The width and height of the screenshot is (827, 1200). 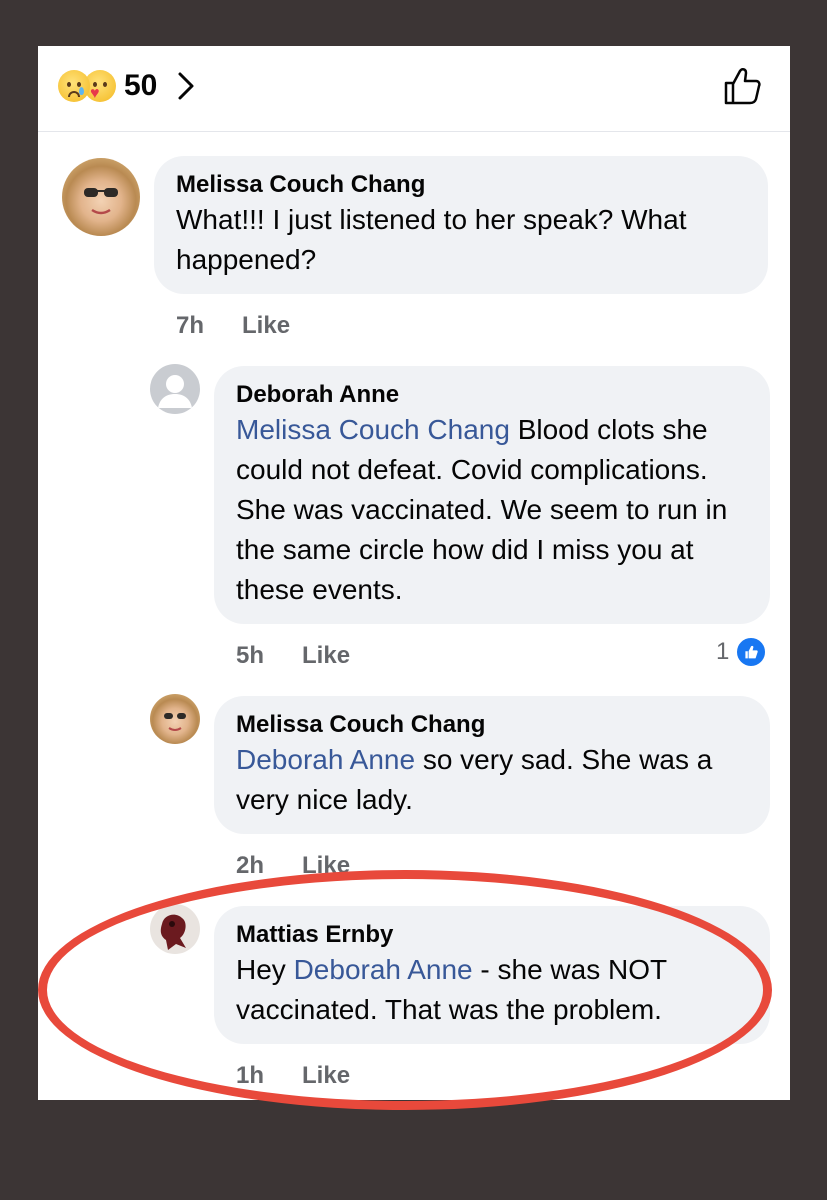 What do you see at coordinates (233, 326) in the screenshot?
I see `comment-meta: 7h Like` at bounding box center [233, 326].